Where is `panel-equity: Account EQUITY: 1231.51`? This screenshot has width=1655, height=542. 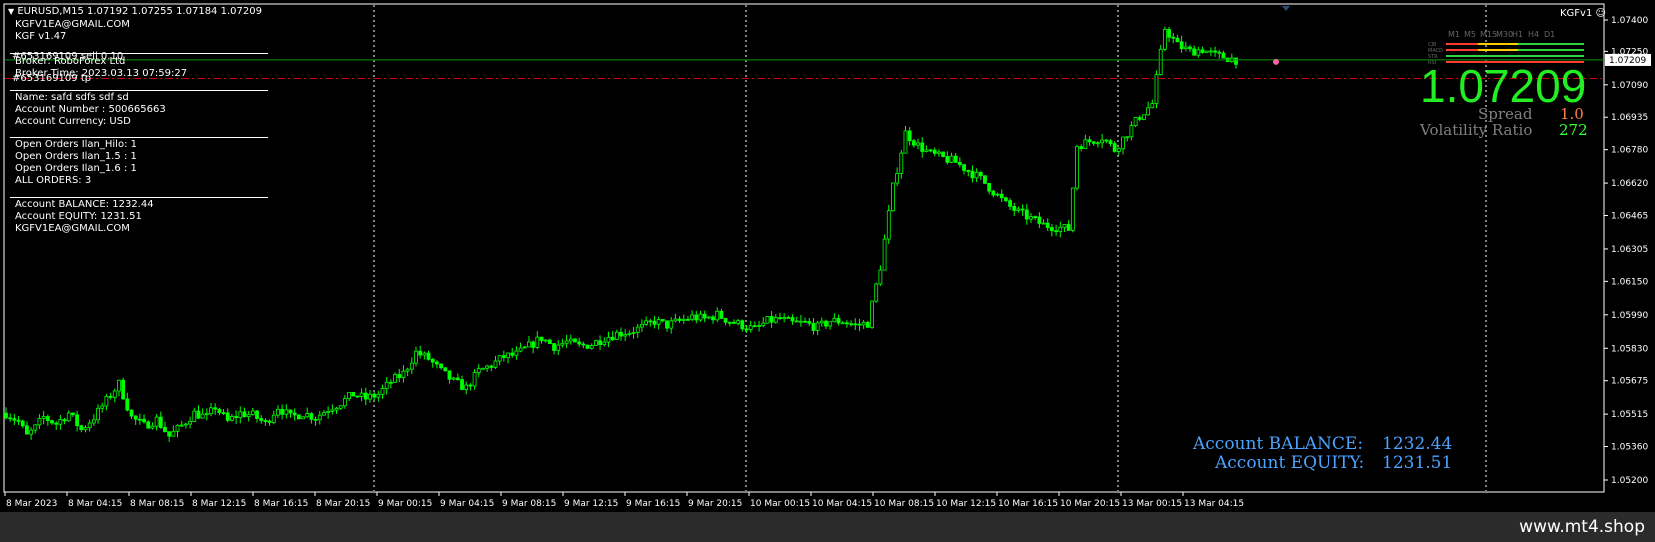
panel-equity: Account EQUITY: 1231.51 is located at coordinates (78, 216).